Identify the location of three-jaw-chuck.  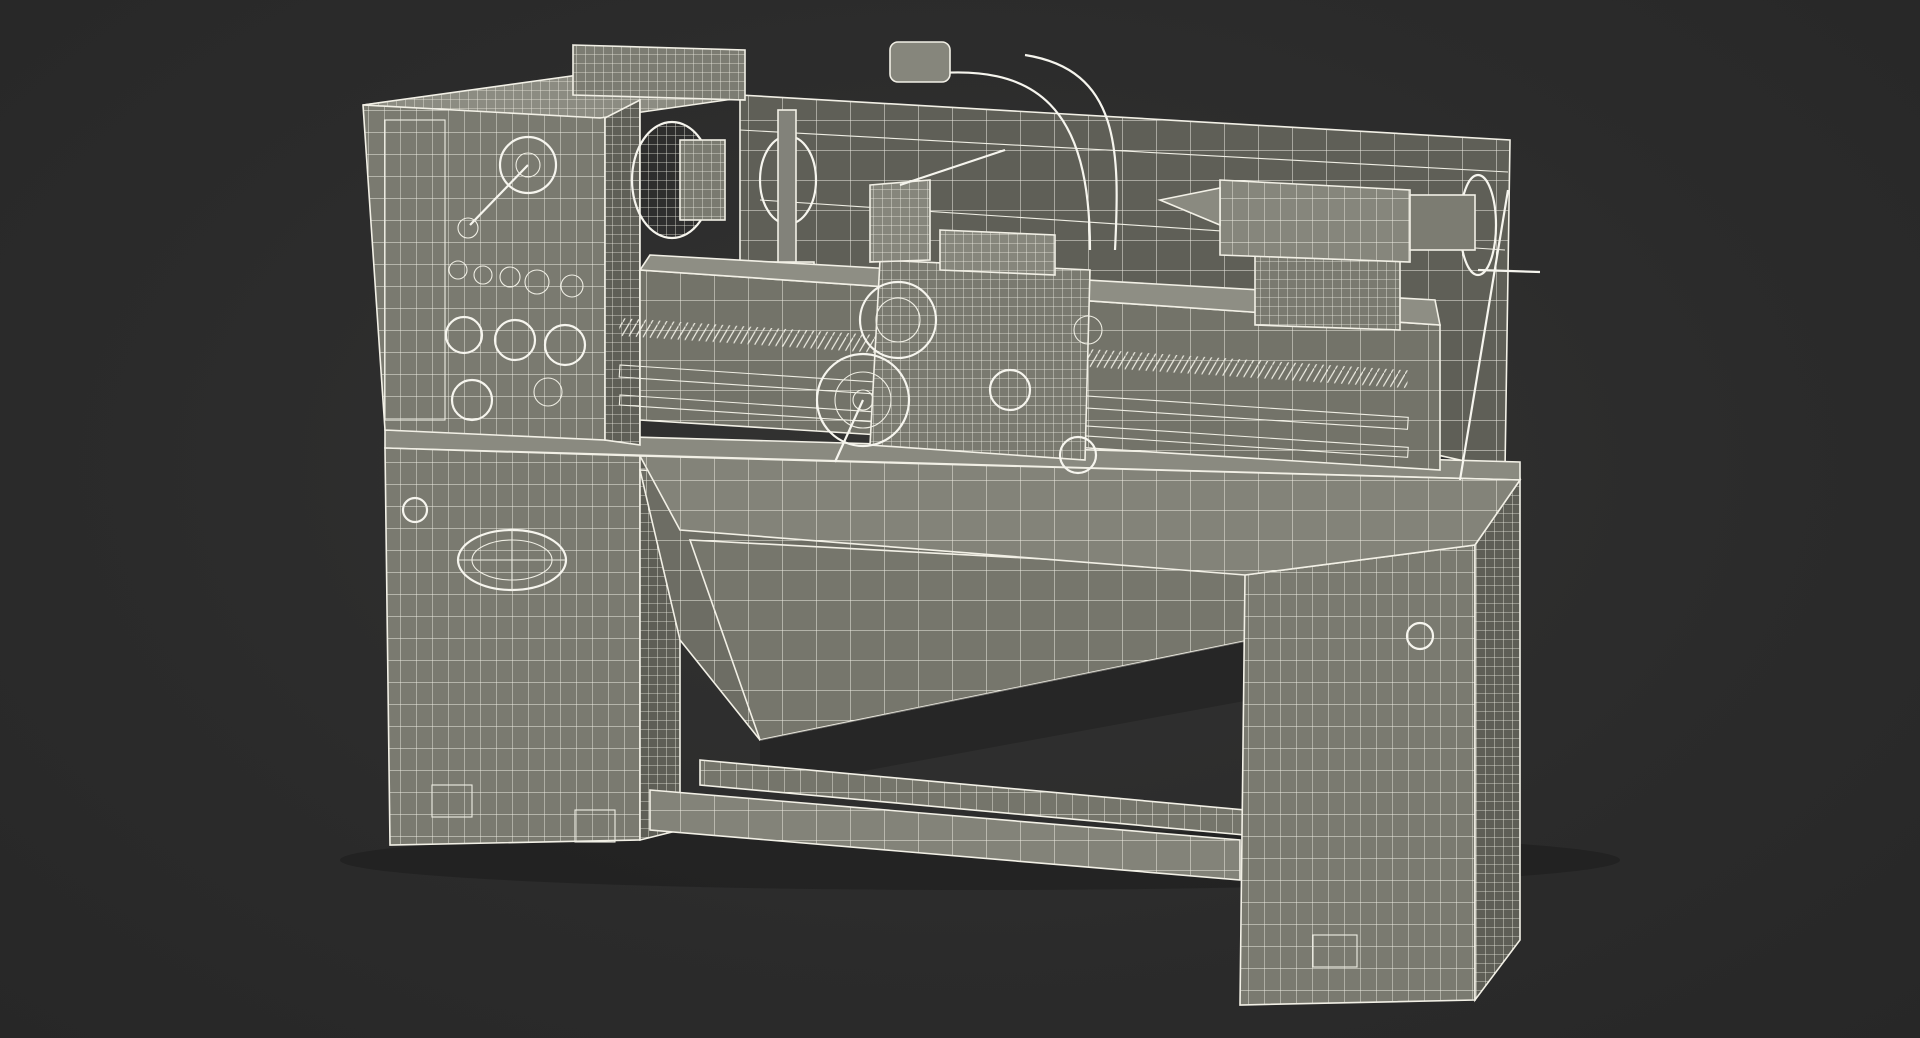
(678, 180).